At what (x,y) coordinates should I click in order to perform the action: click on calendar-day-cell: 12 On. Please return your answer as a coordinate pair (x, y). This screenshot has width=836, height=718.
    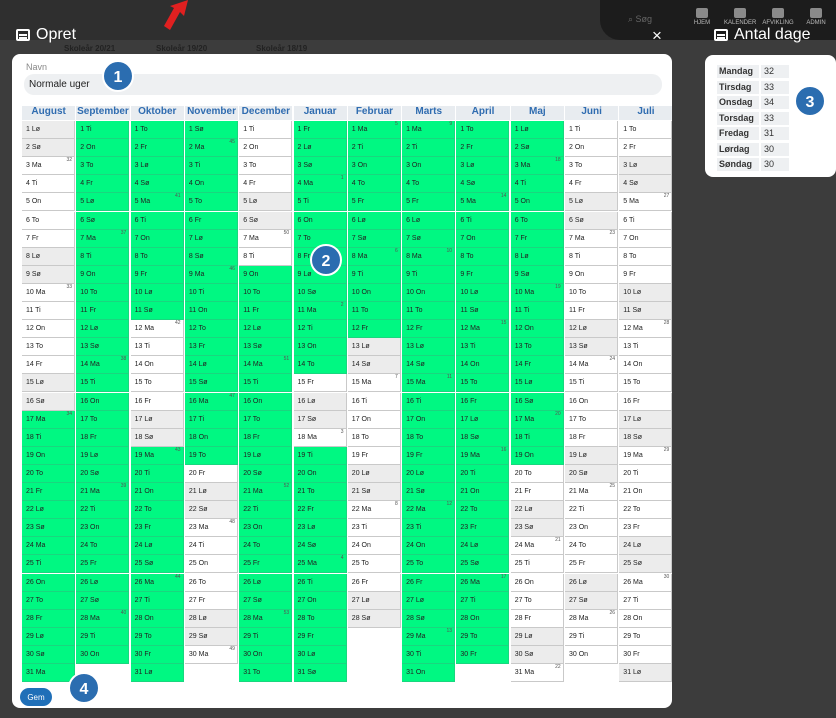
    Looking at the image, I should click on (537, 329).